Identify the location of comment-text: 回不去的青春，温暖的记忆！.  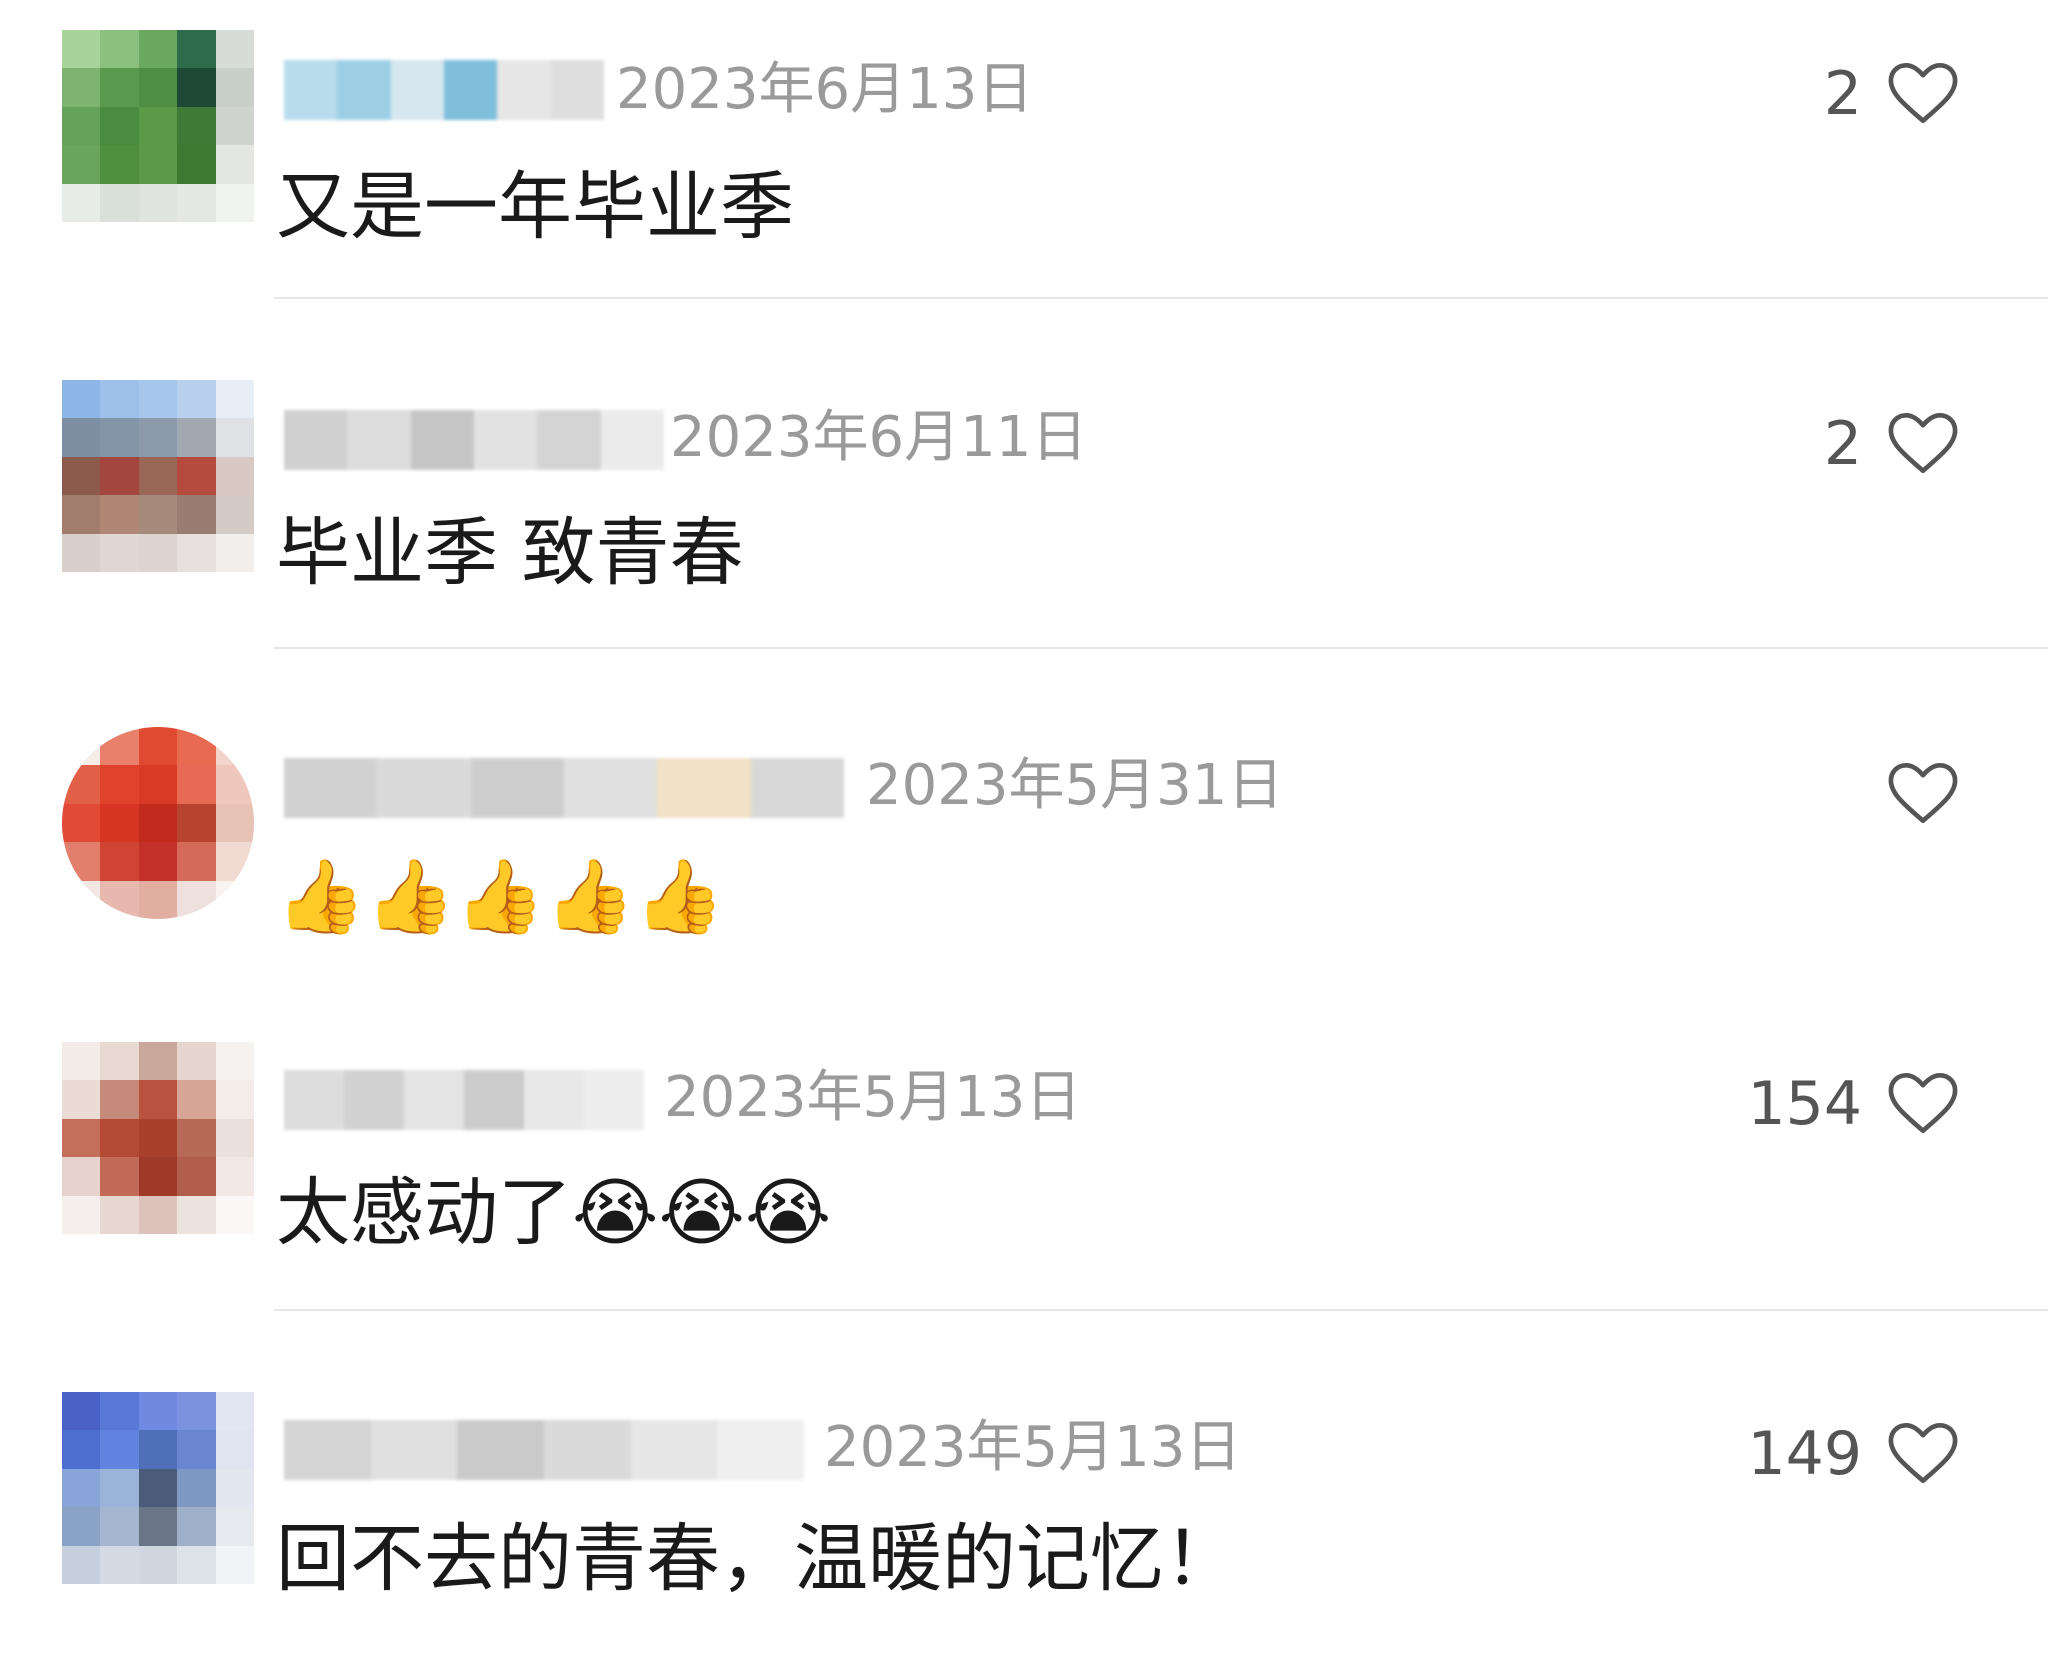
(757, 1559).